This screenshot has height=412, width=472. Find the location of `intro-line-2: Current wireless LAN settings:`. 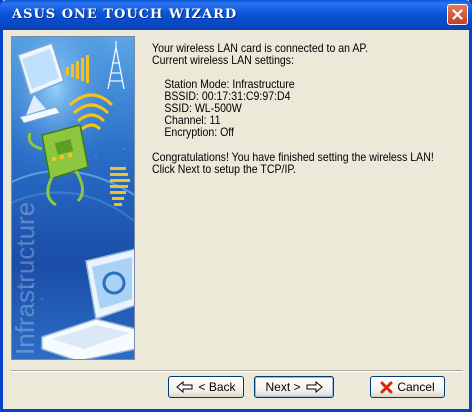

intro-line-2: Current wireless LAN settings: is located at coordinates (223, 60).